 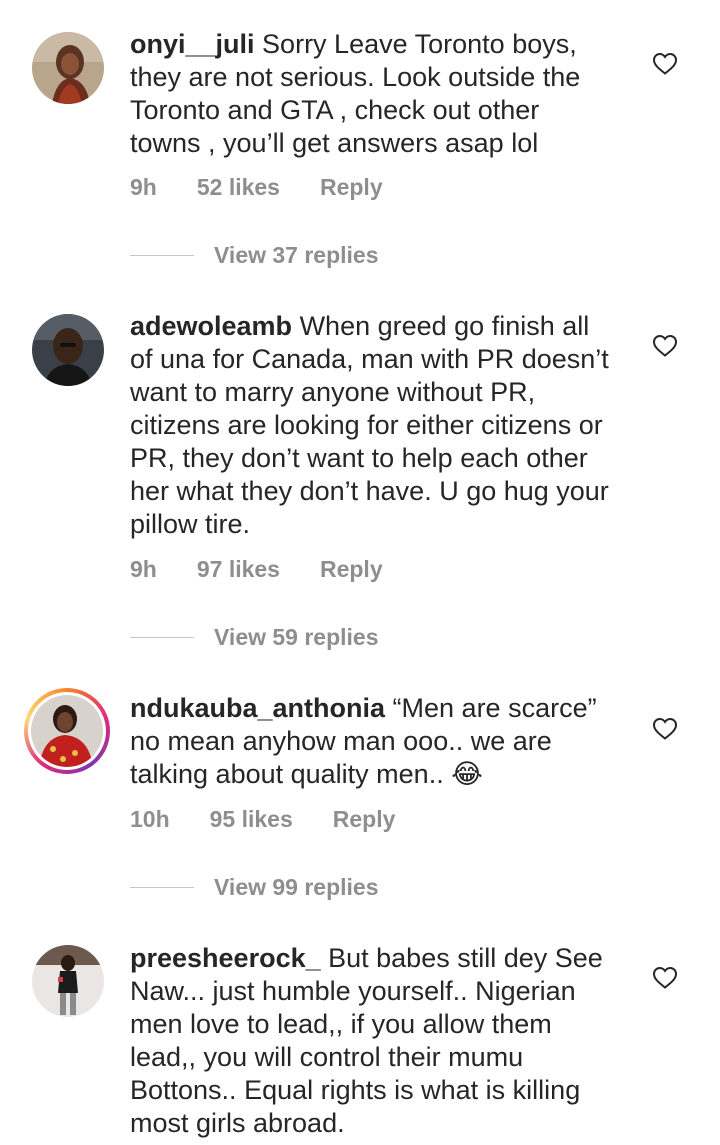 What do you see at coordinates (225, 958) in the screenshot?
I see `comment-username: preesheerock_` at bounding box center [225, 958].